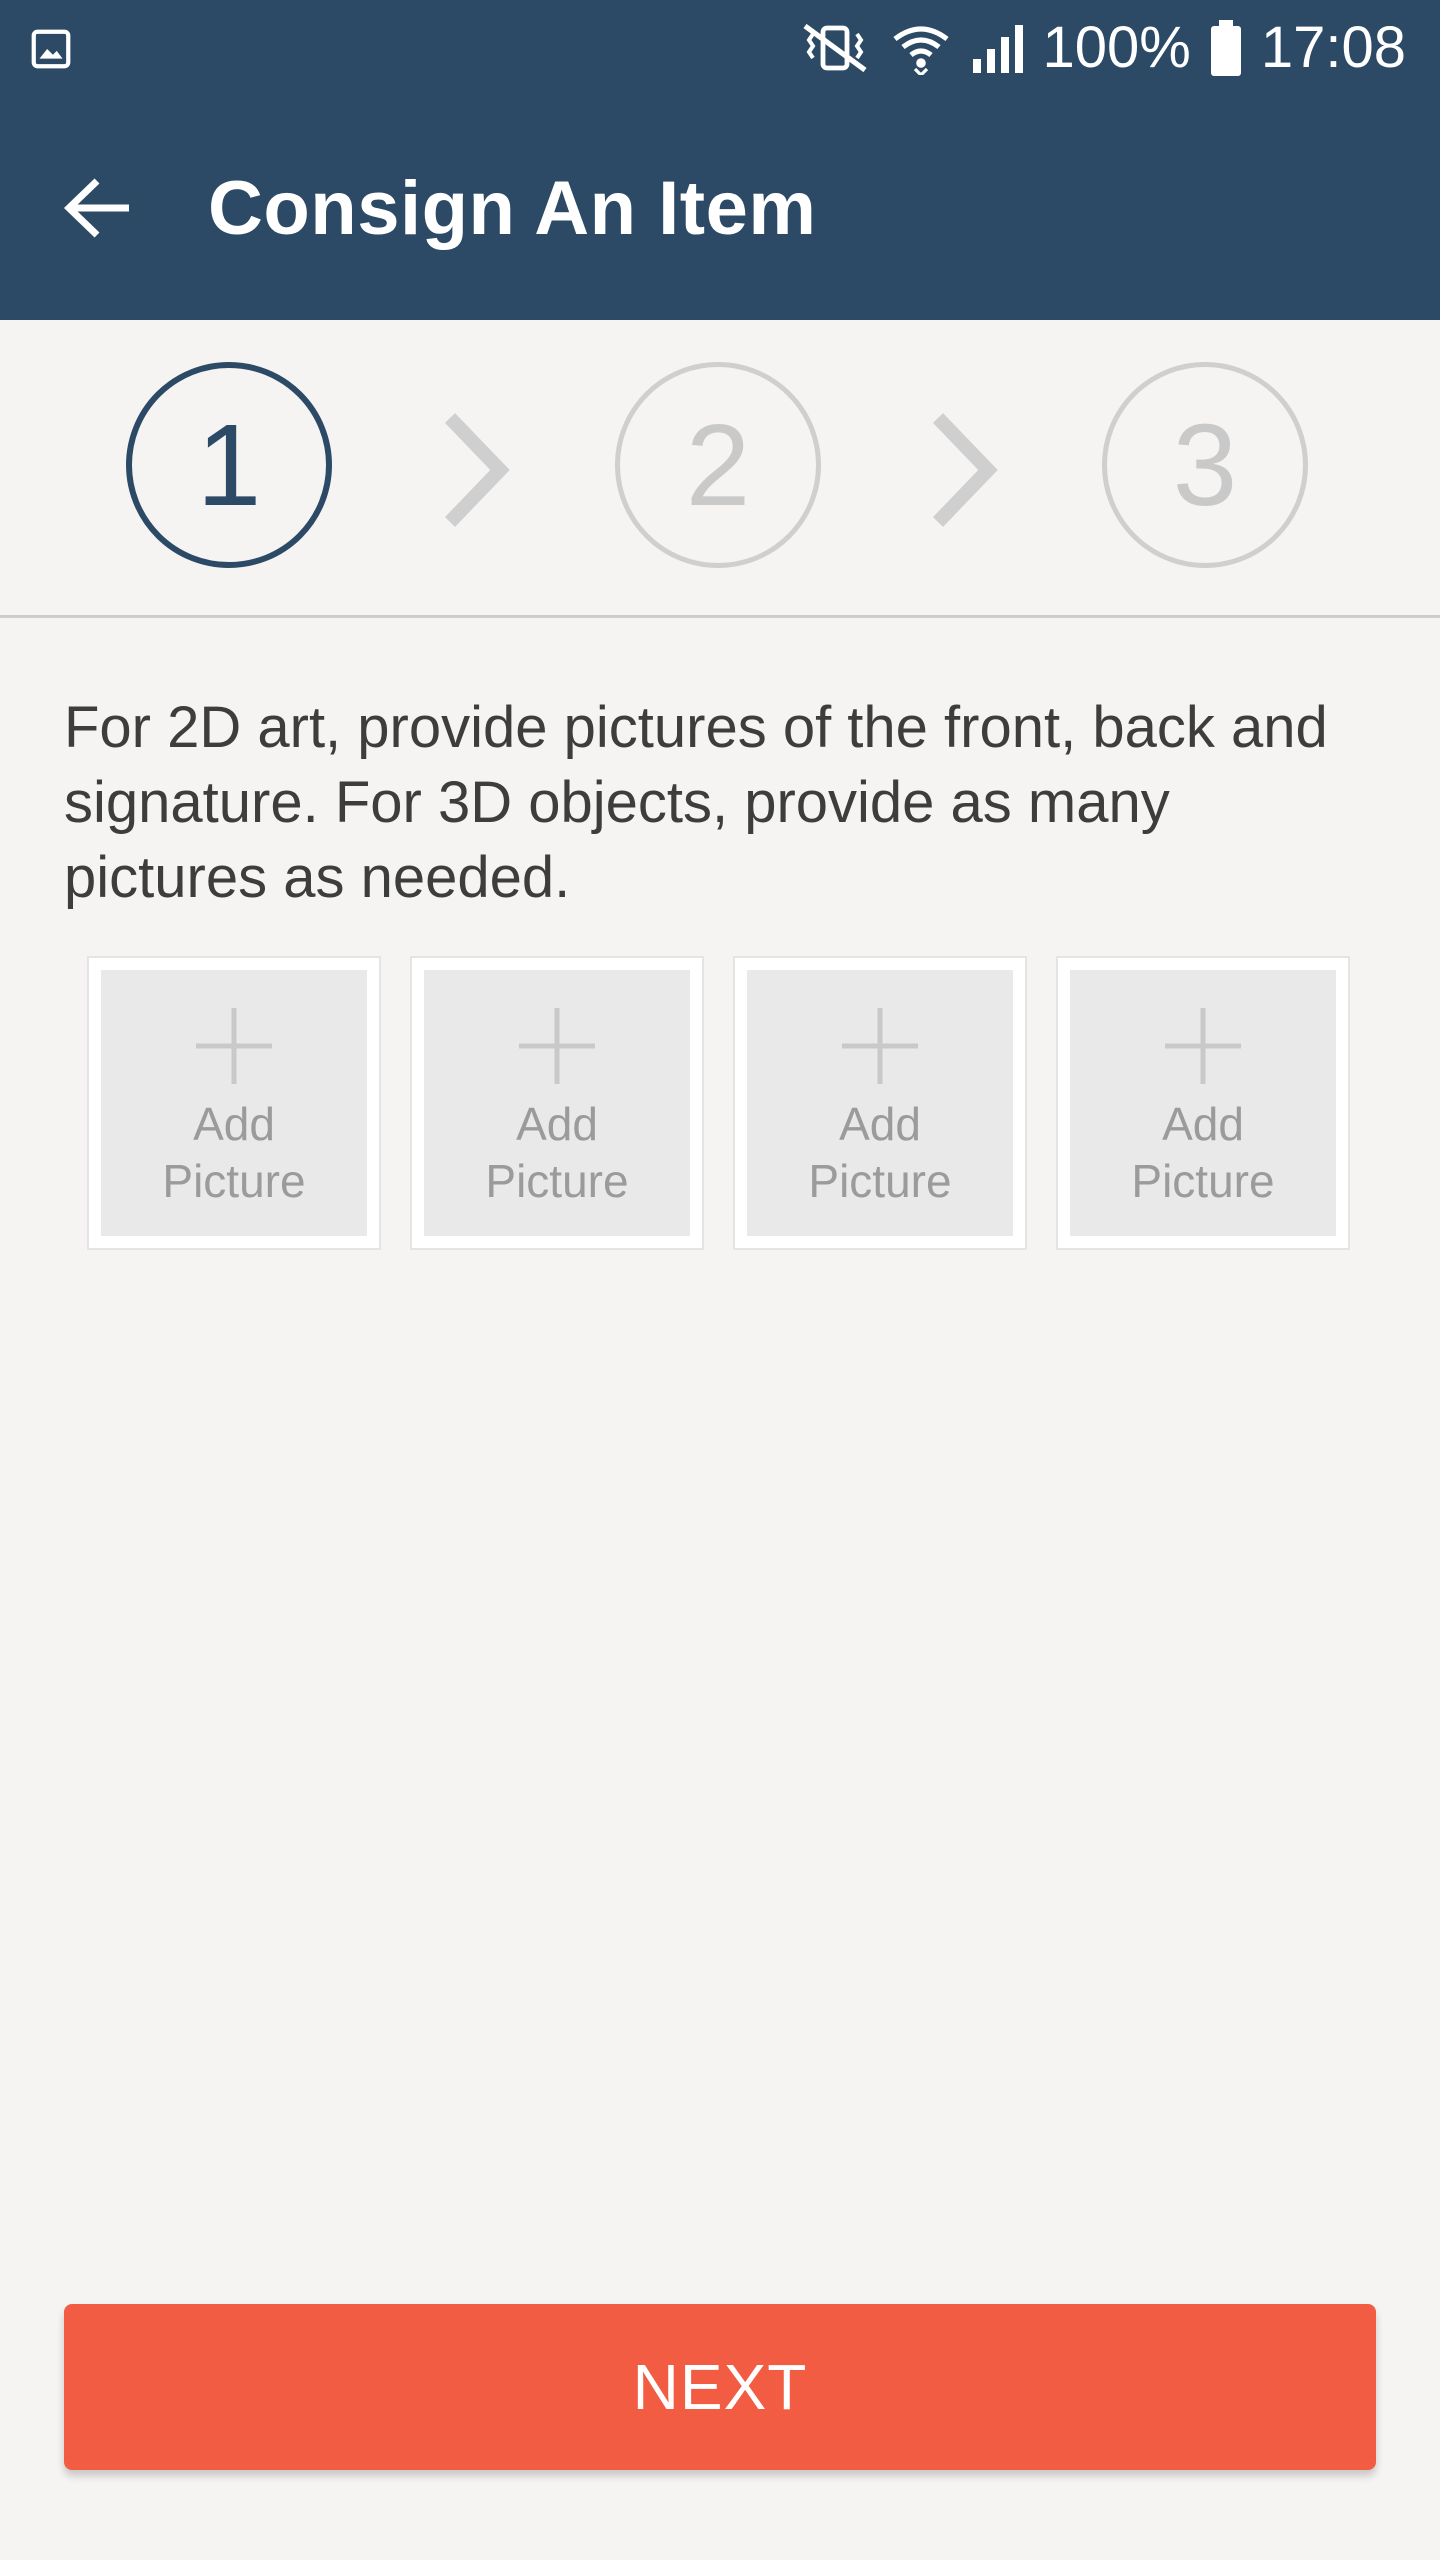 This screenshot has width=1440, height=2560. I want to click on app-bar: Consign An Item, so click(720, 208).